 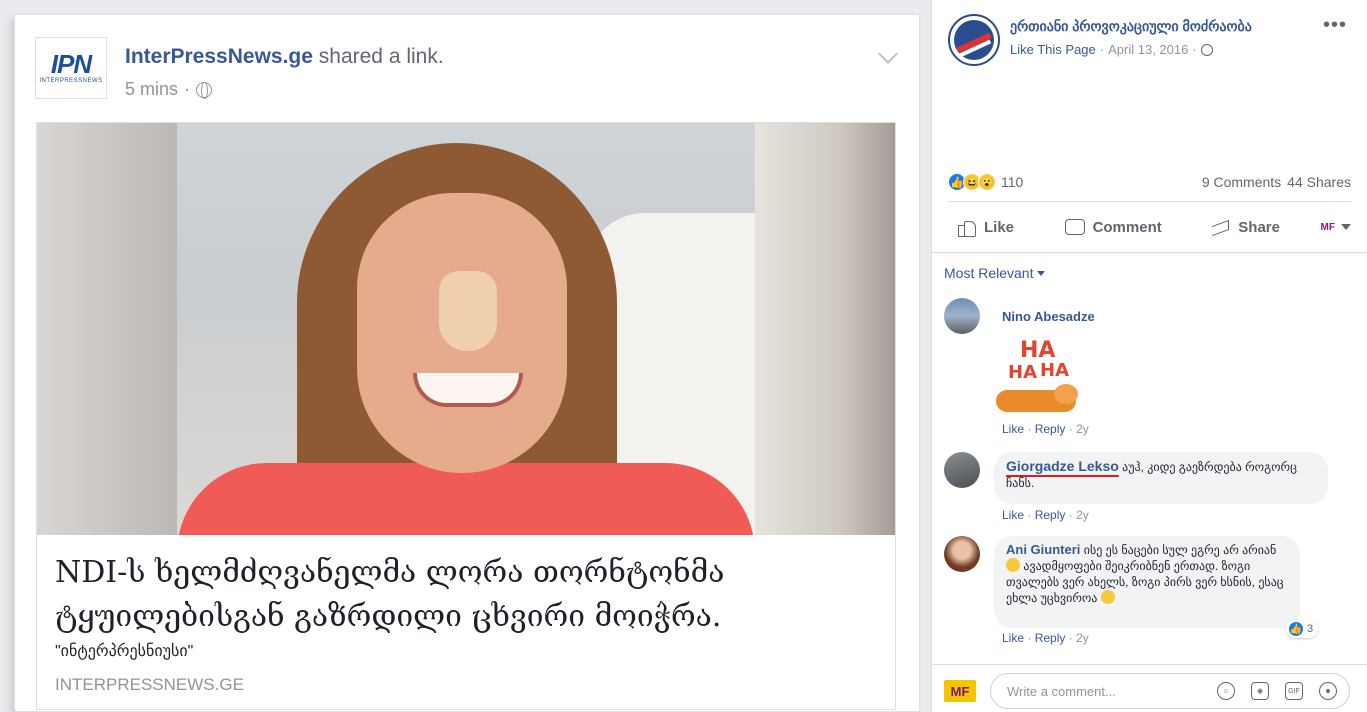 What do you see at coordinates (1294, 691) in the screenshot?
I see `gif-icon: GIF` at bounding box center [1294, 691].